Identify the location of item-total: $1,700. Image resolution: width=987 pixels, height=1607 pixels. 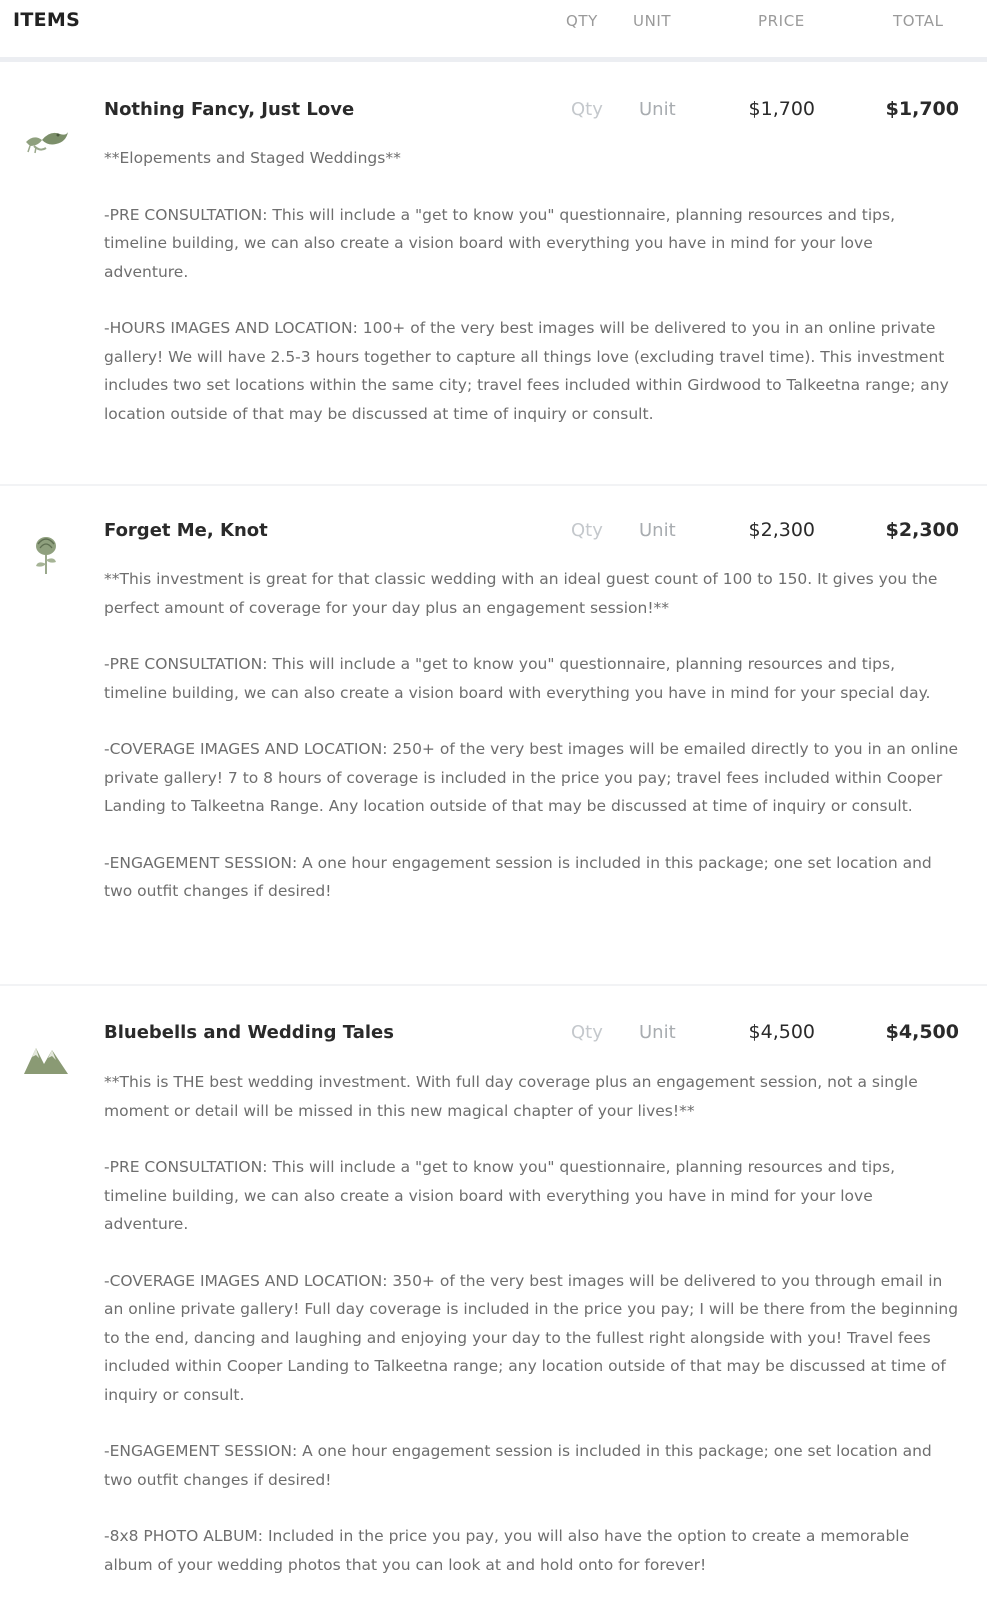
(922, 109).